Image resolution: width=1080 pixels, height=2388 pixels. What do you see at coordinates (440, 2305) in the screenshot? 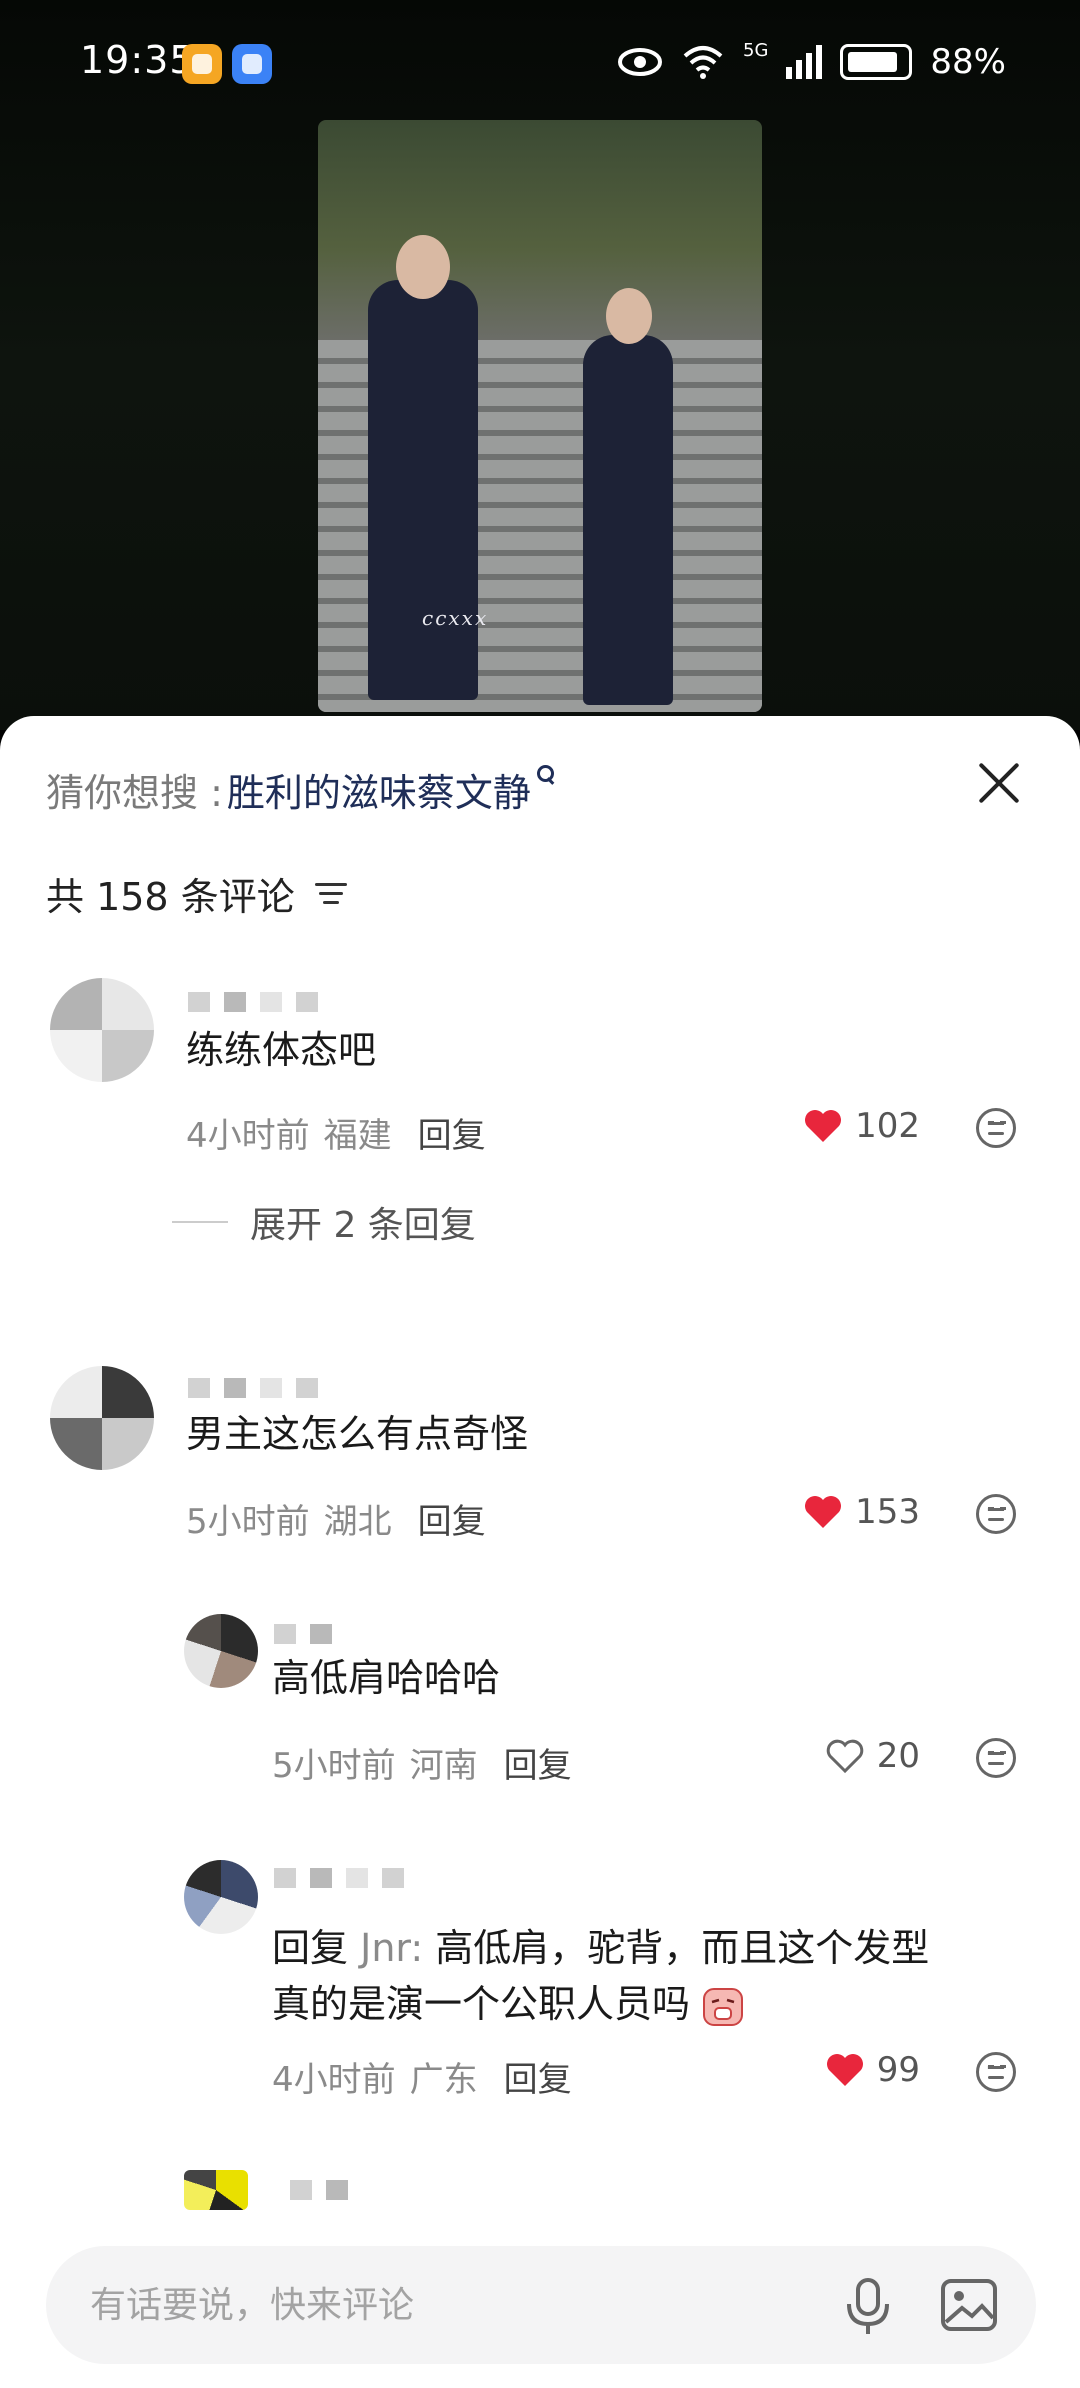
I see `comment-input` at bounding box center [440, 2305].